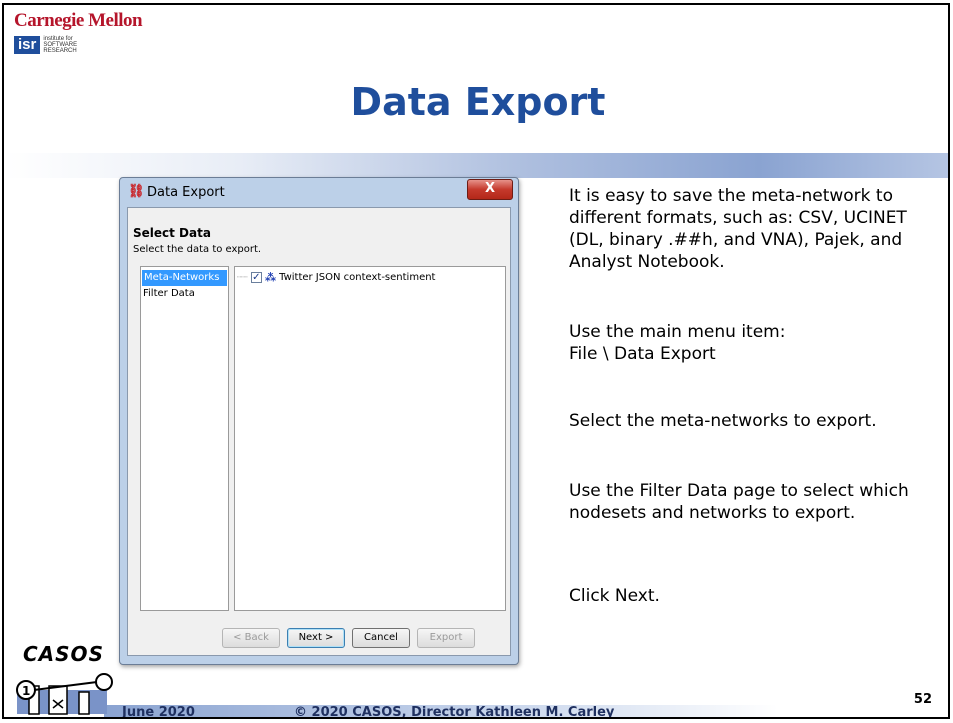  What do you see at coordinates (184, 294) in the screenshot?
I see `page-item-filter-data: Filter Data` at bounding box center [184, 294].